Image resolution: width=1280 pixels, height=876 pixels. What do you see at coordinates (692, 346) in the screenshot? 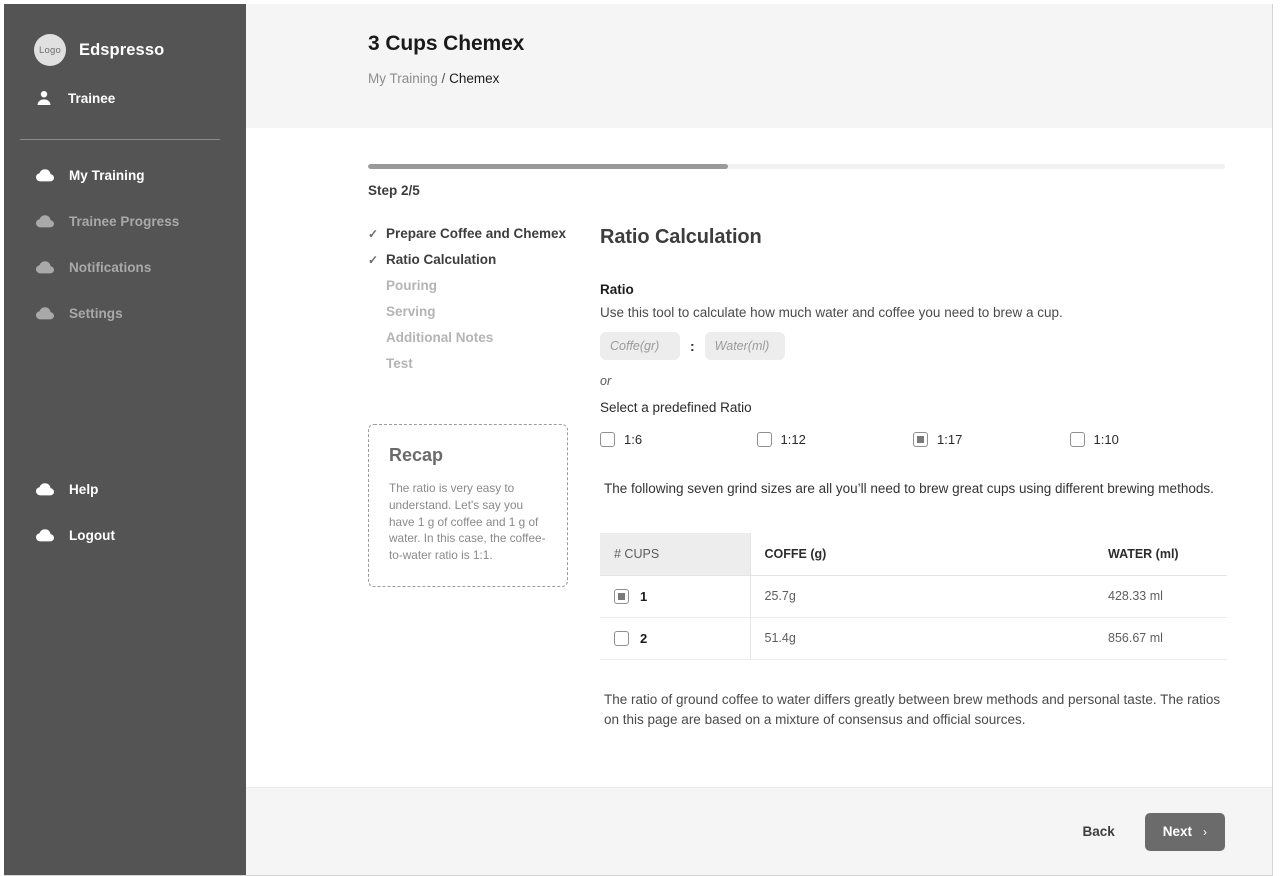
I see `ratio-colon: :` at bounding box center [692, 346].